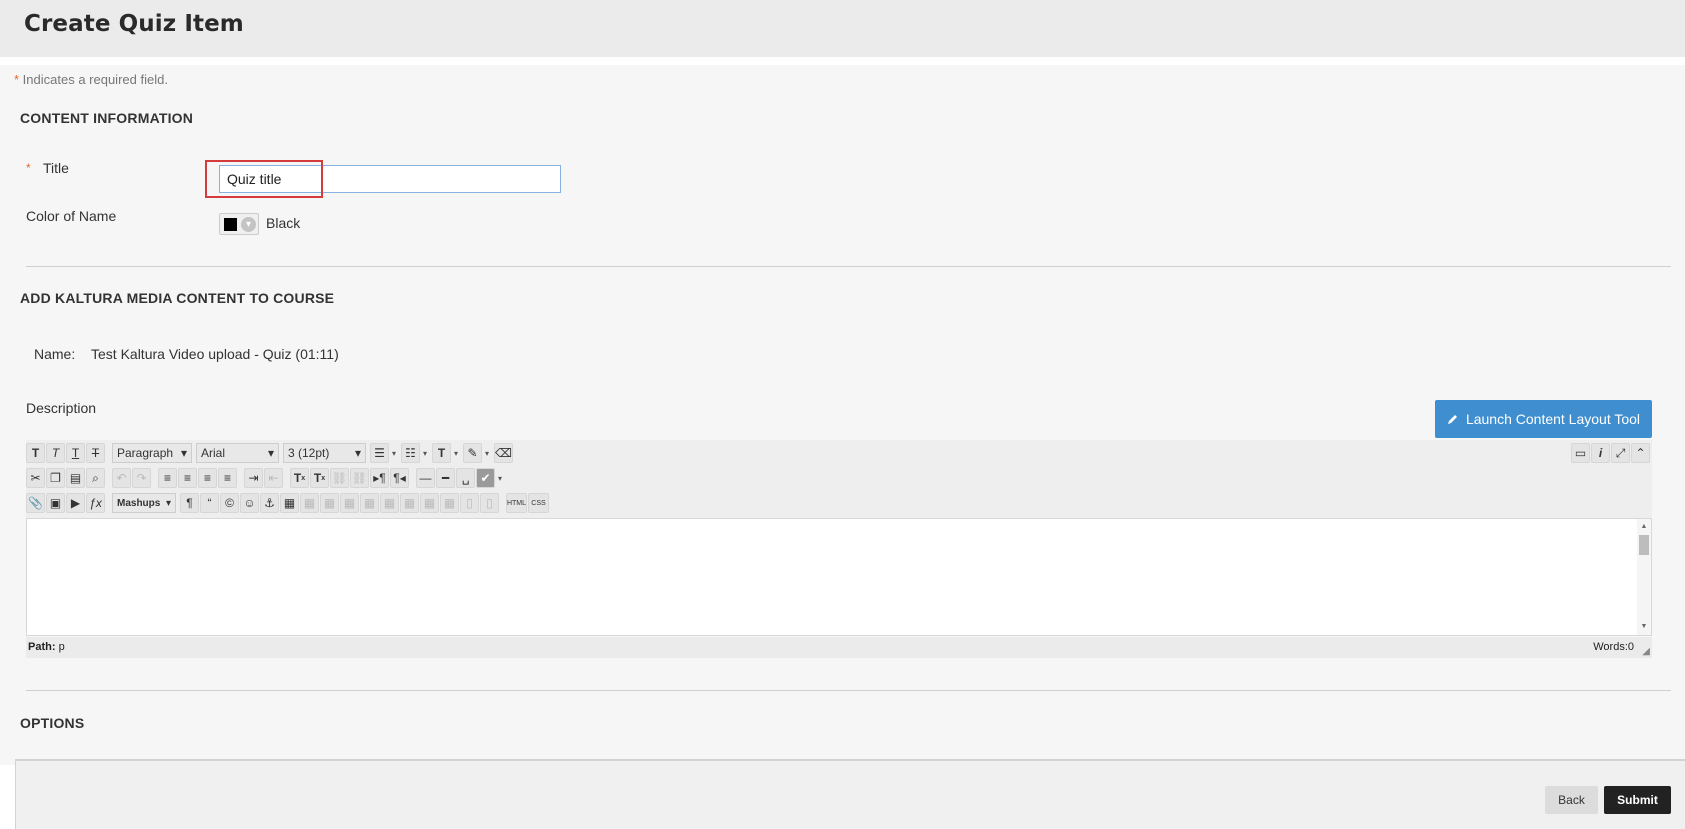  What do you see at coordinates (35, 453) in the screenshot?
I see `bold-icon: T` at bounding box center [35, 453].